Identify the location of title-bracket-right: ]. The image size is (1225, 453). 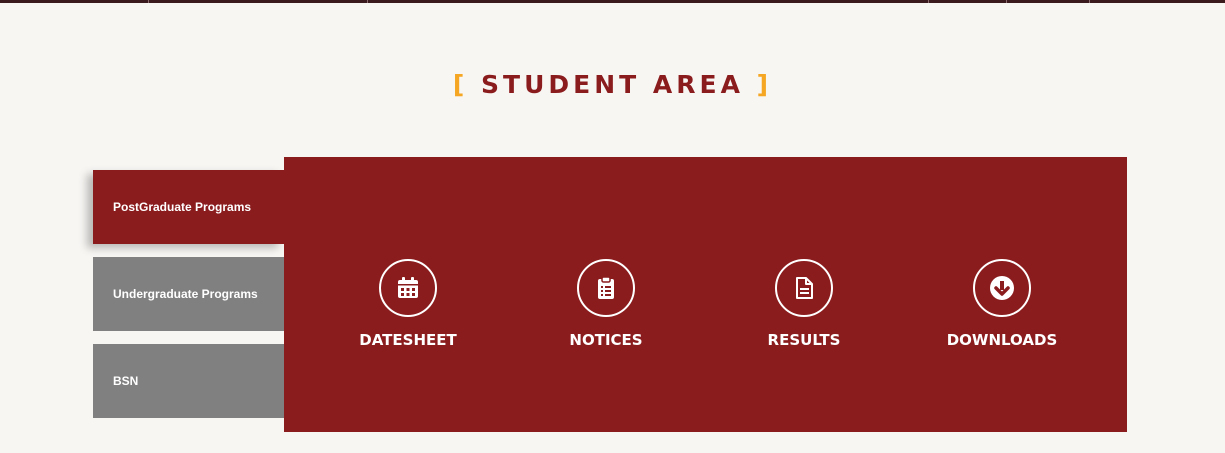
(764, 84).